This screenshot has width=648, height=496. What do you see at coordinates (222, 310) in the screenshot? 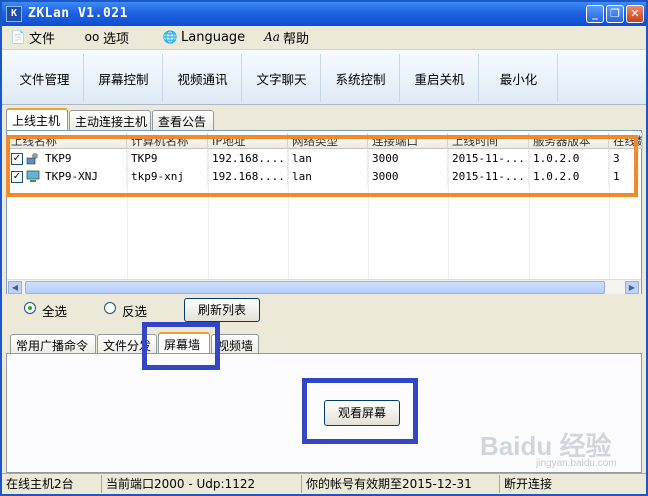
I see `refresh-list-button: 刷新列表` at bounding box center [222, 310].